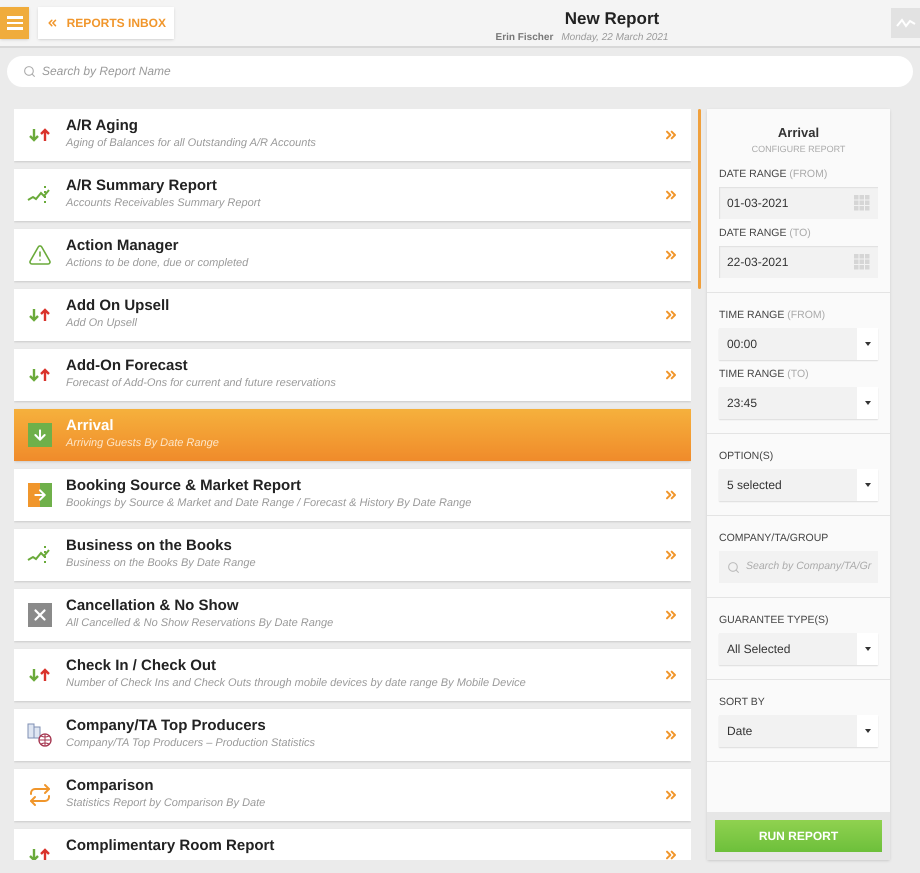 Image resolution: width=920 pixels, height=873 pixels. I want to click on field-label: TIME RANGE (TO), so click(764, 374).